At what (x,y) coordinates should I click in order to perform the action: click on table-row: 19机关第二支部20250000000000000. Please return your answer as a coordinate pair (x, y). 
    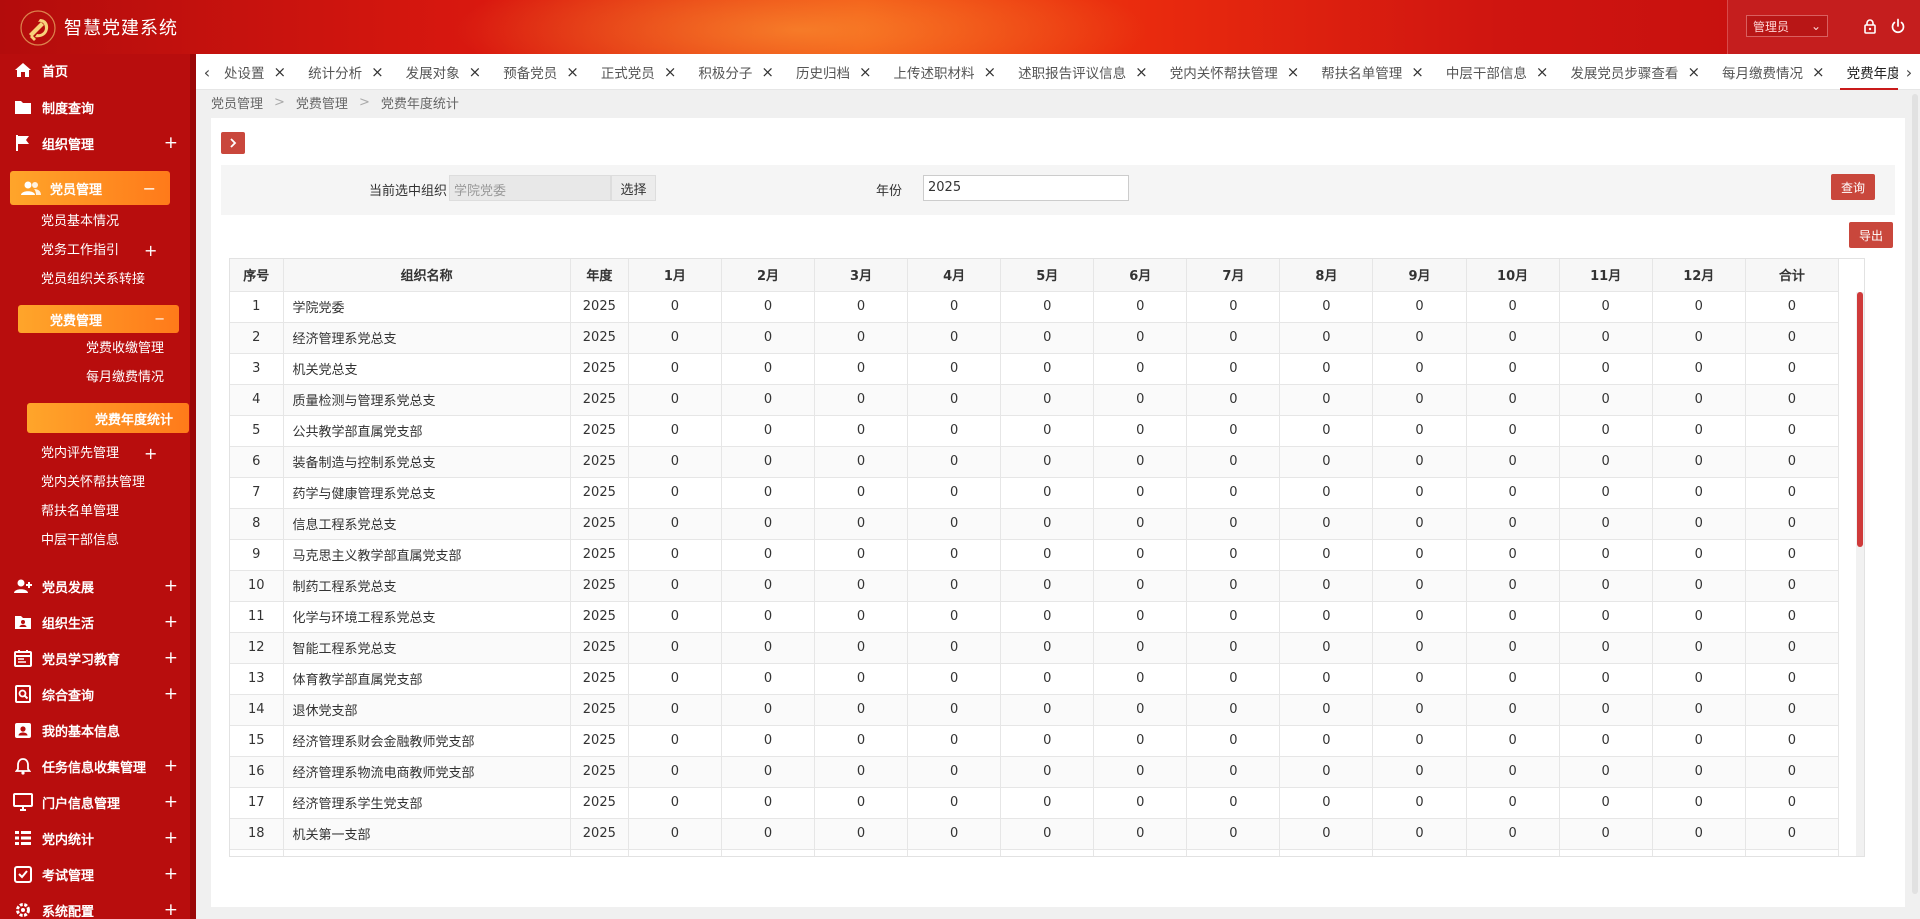
    Looking at the image, I should click on (1035, 852).